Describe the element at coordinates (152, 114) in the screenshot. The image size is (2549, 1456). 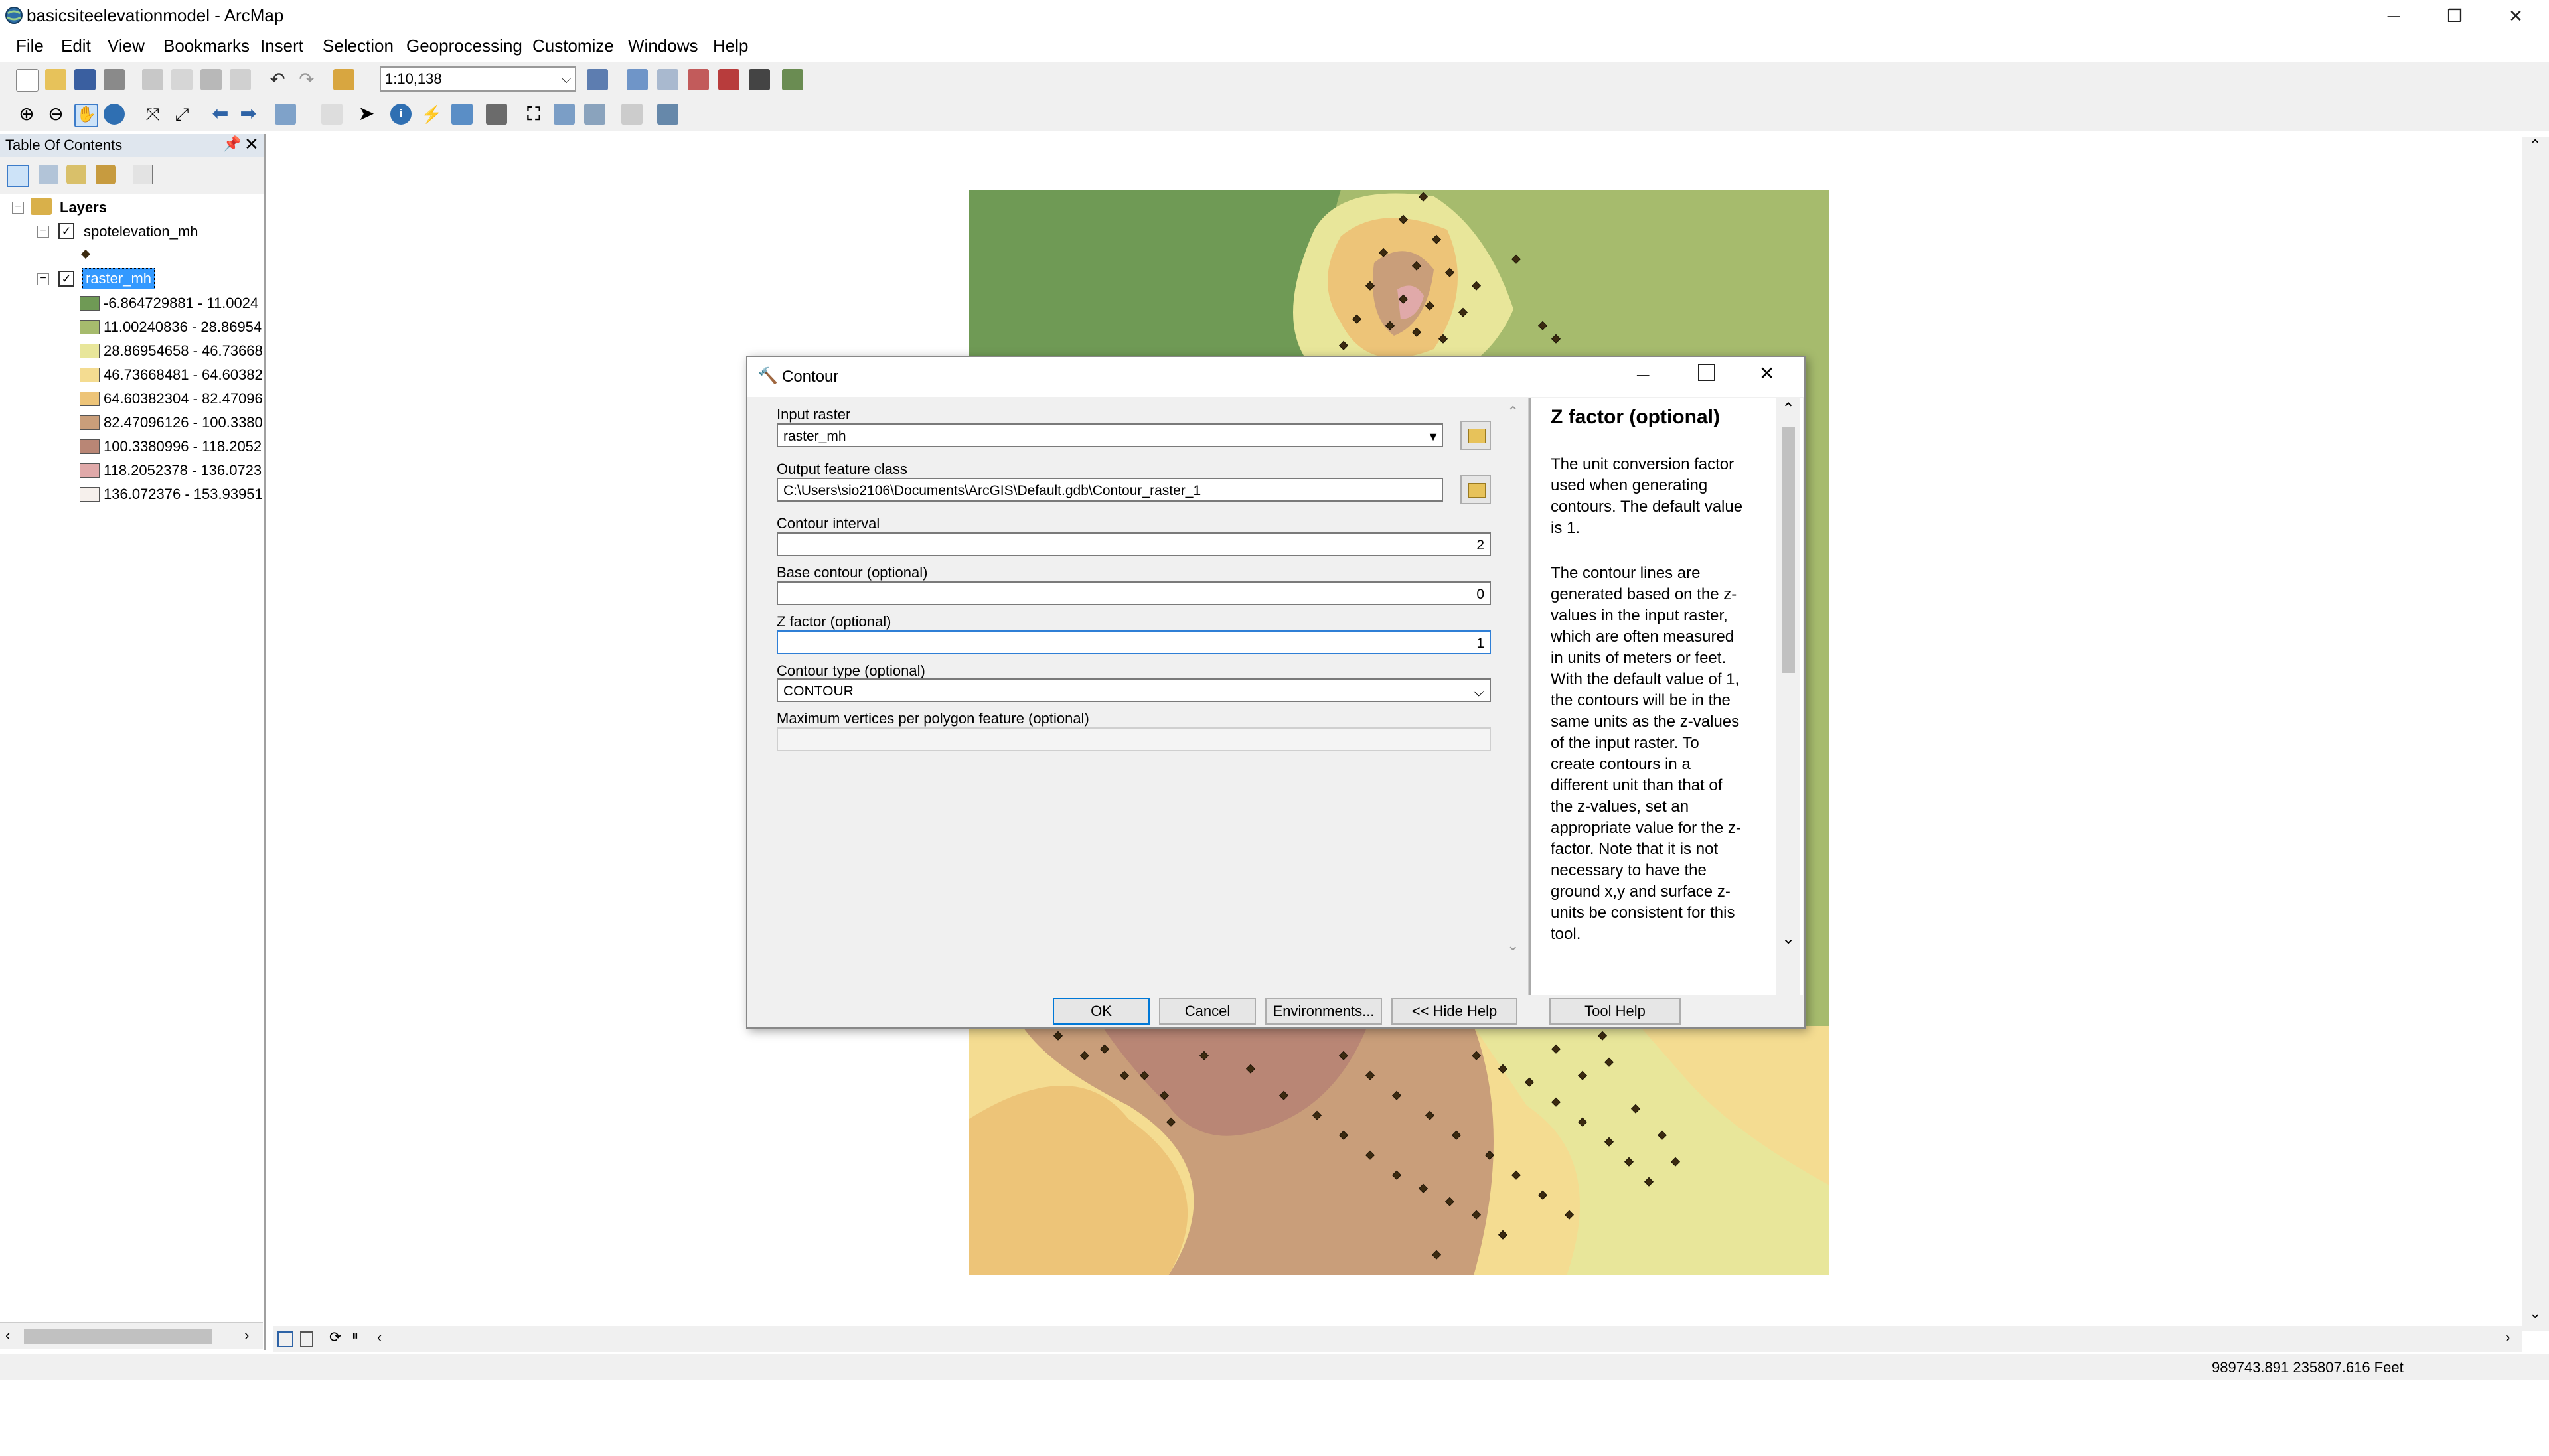
I see `fixed-zoom-in-icon: ⤧` at that location.